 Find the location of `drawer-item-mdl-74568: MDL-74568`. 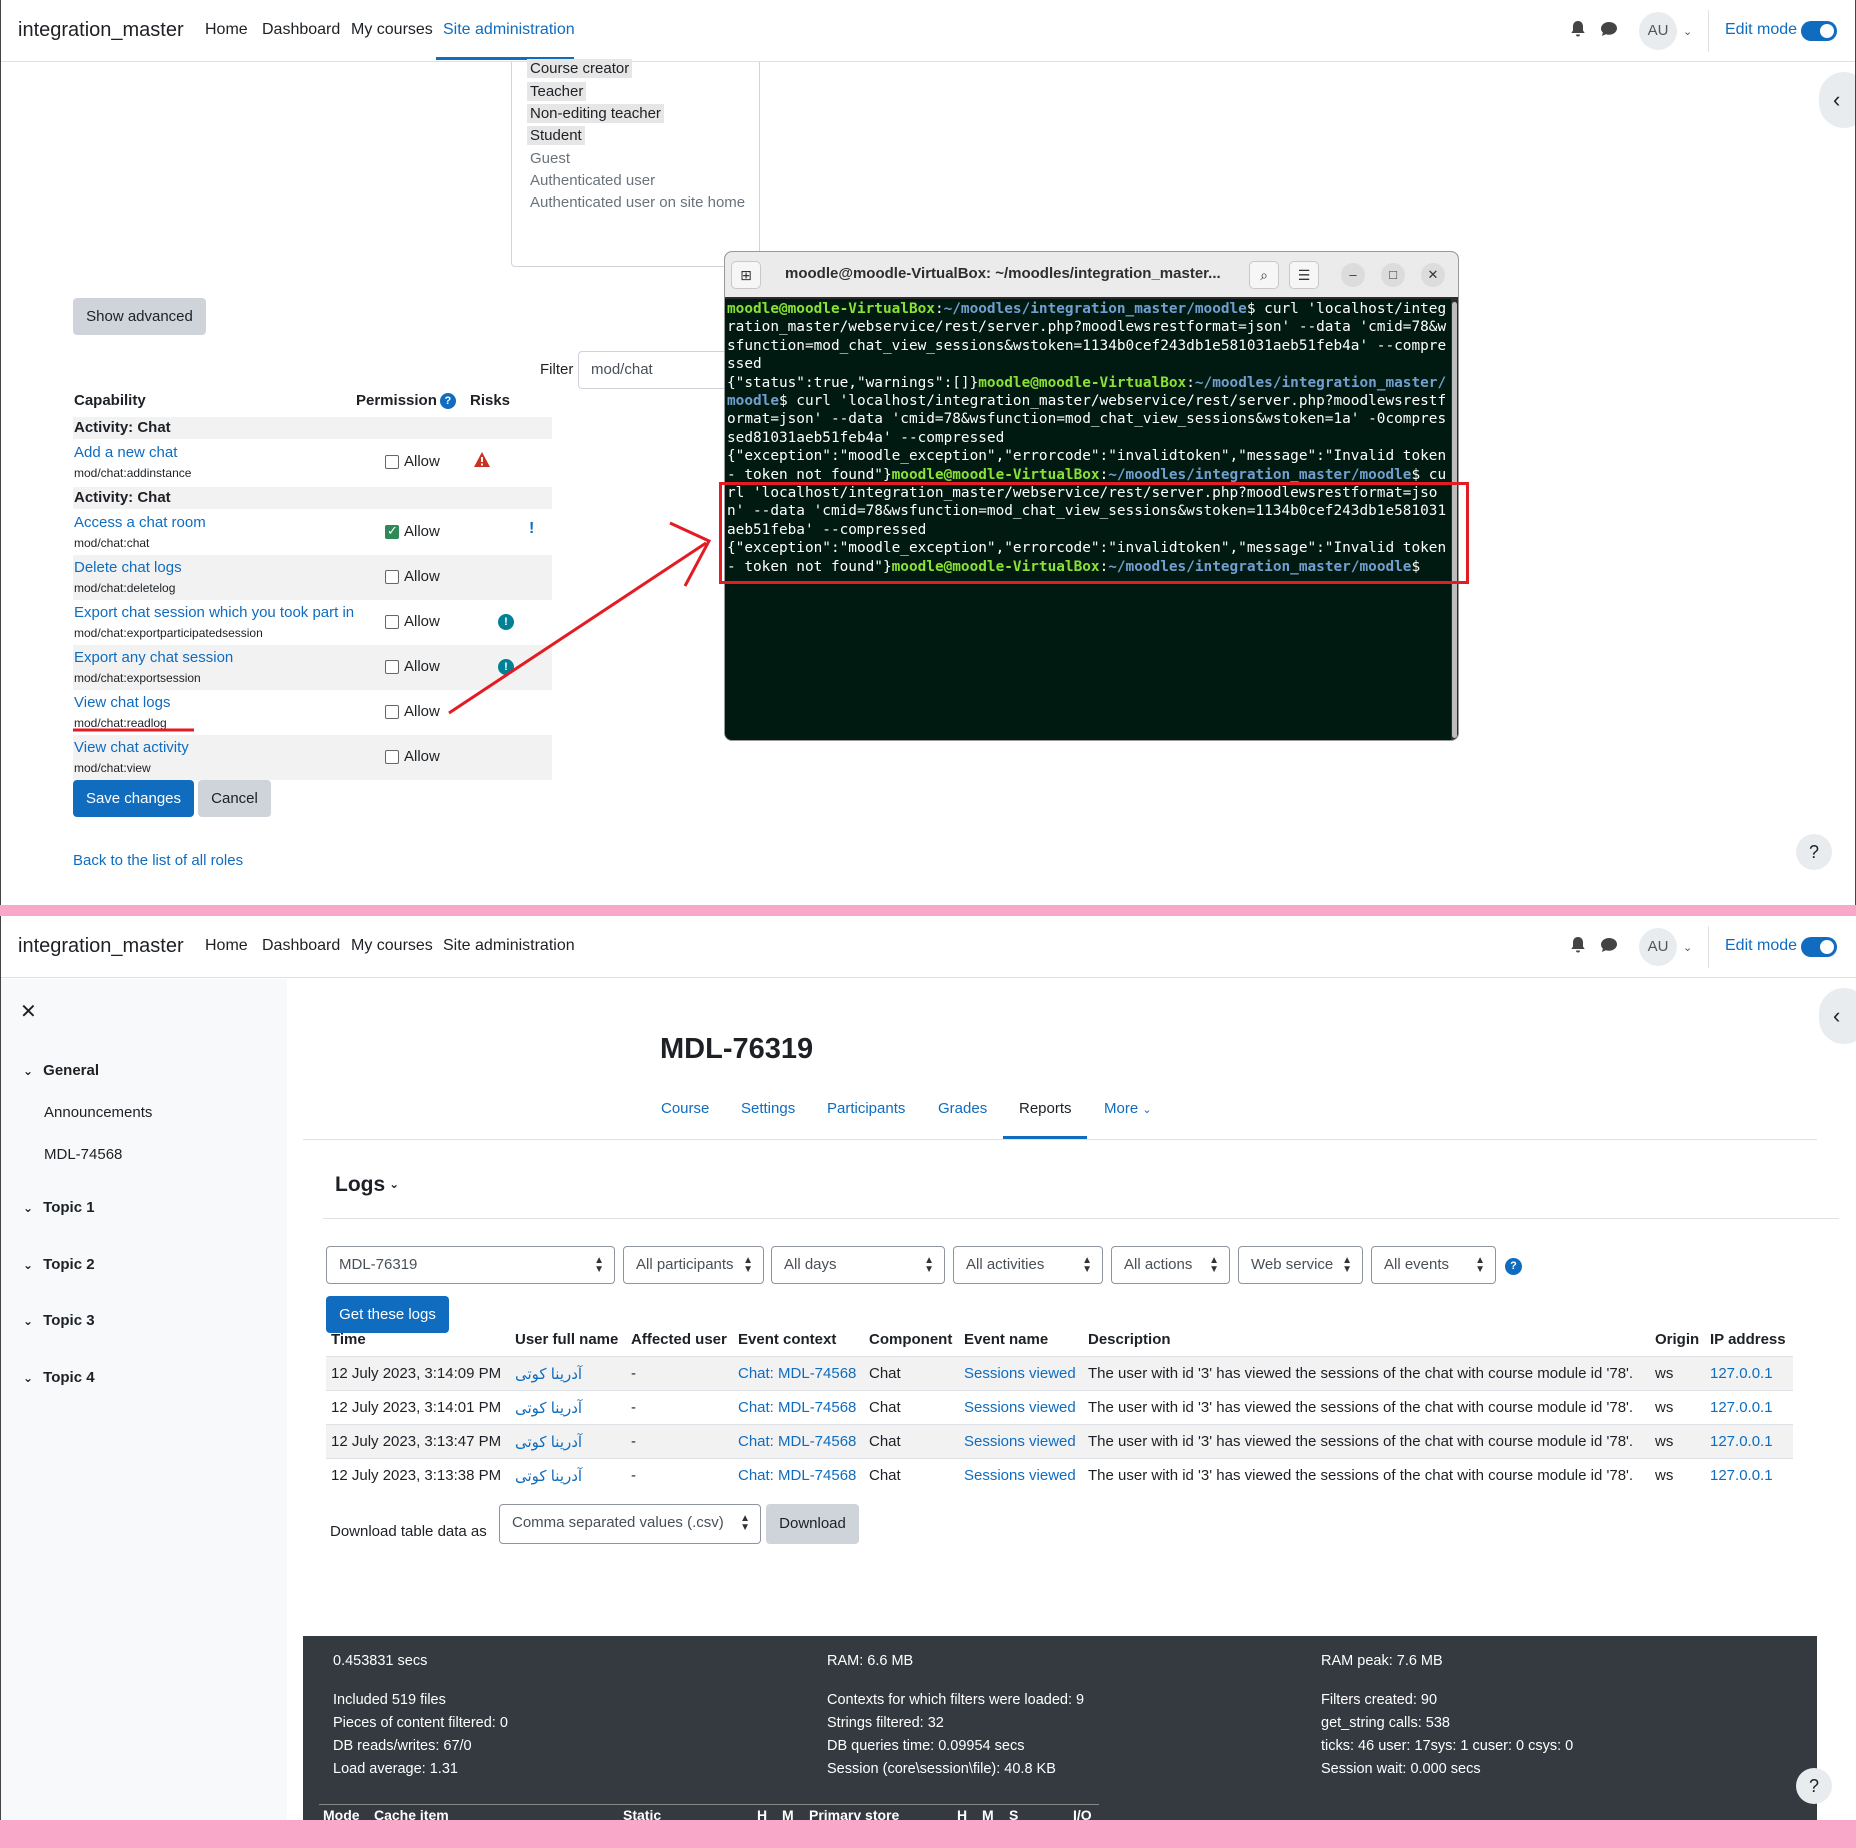

drawer-item-mdl-74568: MDL-74568 is located at coordinates (83, 1154).